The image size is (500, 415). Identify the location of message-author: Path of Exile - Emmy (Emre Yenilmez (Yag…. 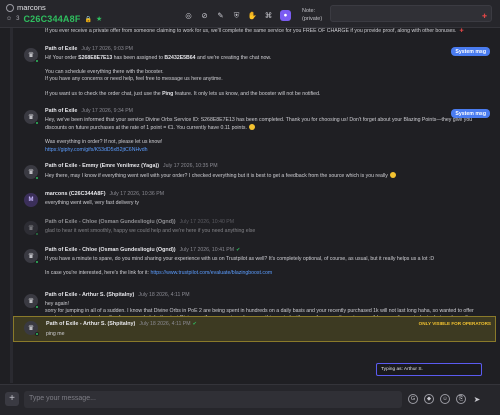
(102, 166).